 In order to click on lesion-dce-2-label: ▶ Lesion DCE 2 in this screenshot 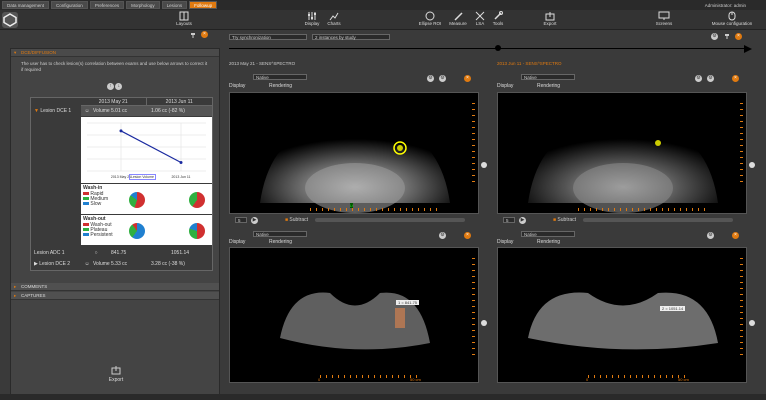, I will do `click(56, 264)`.